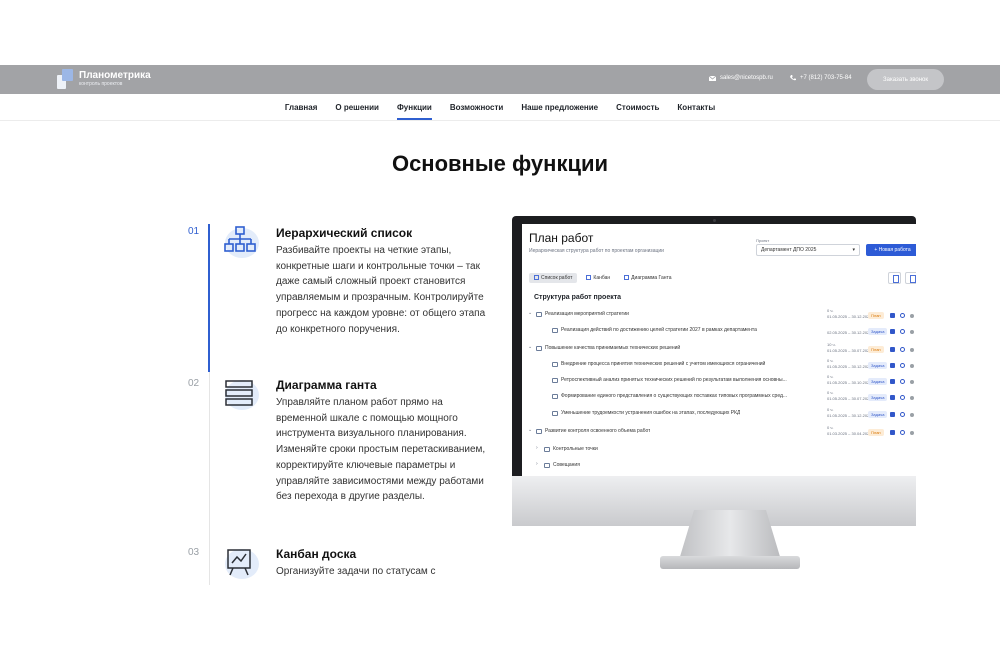 Image resolution: width=1000 pixels, height=650 pixels. I want to click on chevron-down-icon: ▾, so click(853, 250).